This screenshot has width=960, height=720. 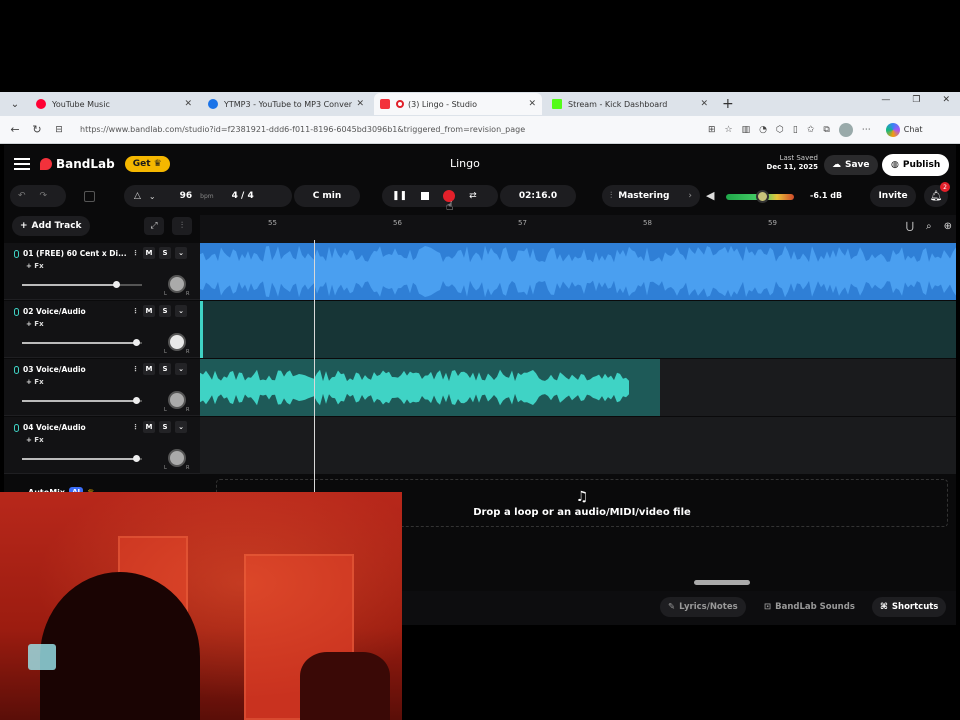 I want to click on bandlab-logo: BandLab, so click(x=77, y=164).